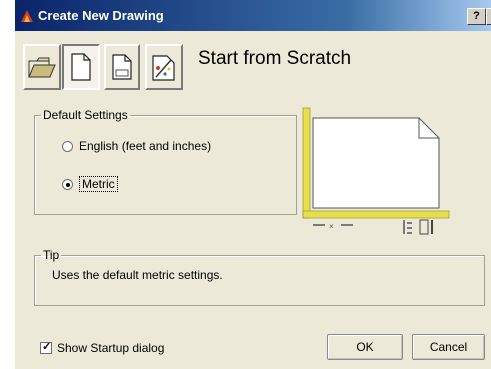 This screenshot has width=491, height=369. What do you see at coordinates (67, 184) in the screenshot?
I see `metric-radio-indicator` at bounding box center [67, 184].